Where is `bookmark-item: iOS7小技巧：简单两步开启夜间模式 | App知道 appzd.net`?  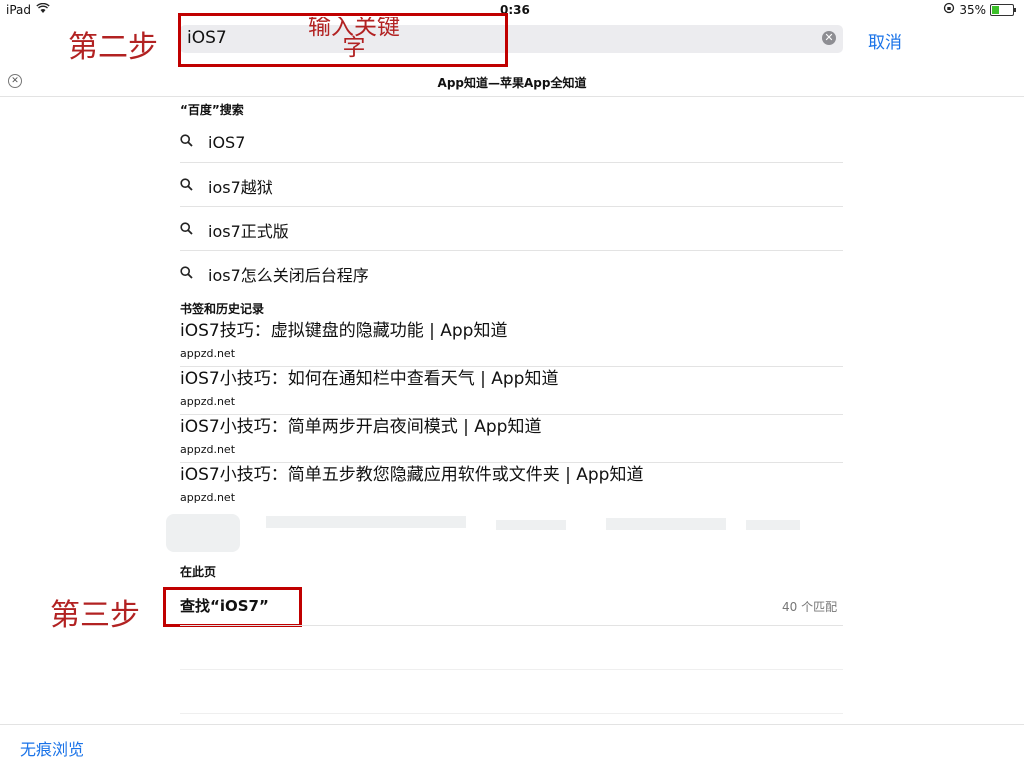 bookmark-item: iOS7小技巧：简单两步开启夜间模式 | App知道 appzd.net is located at coordinates (511, 436).